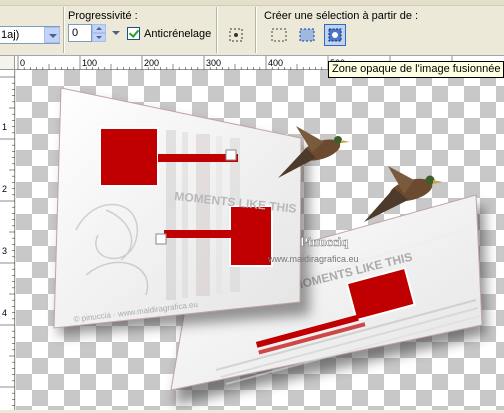 This screenshot has width=504, height=413. I want to click on selection-options-button, so click(236, 35).